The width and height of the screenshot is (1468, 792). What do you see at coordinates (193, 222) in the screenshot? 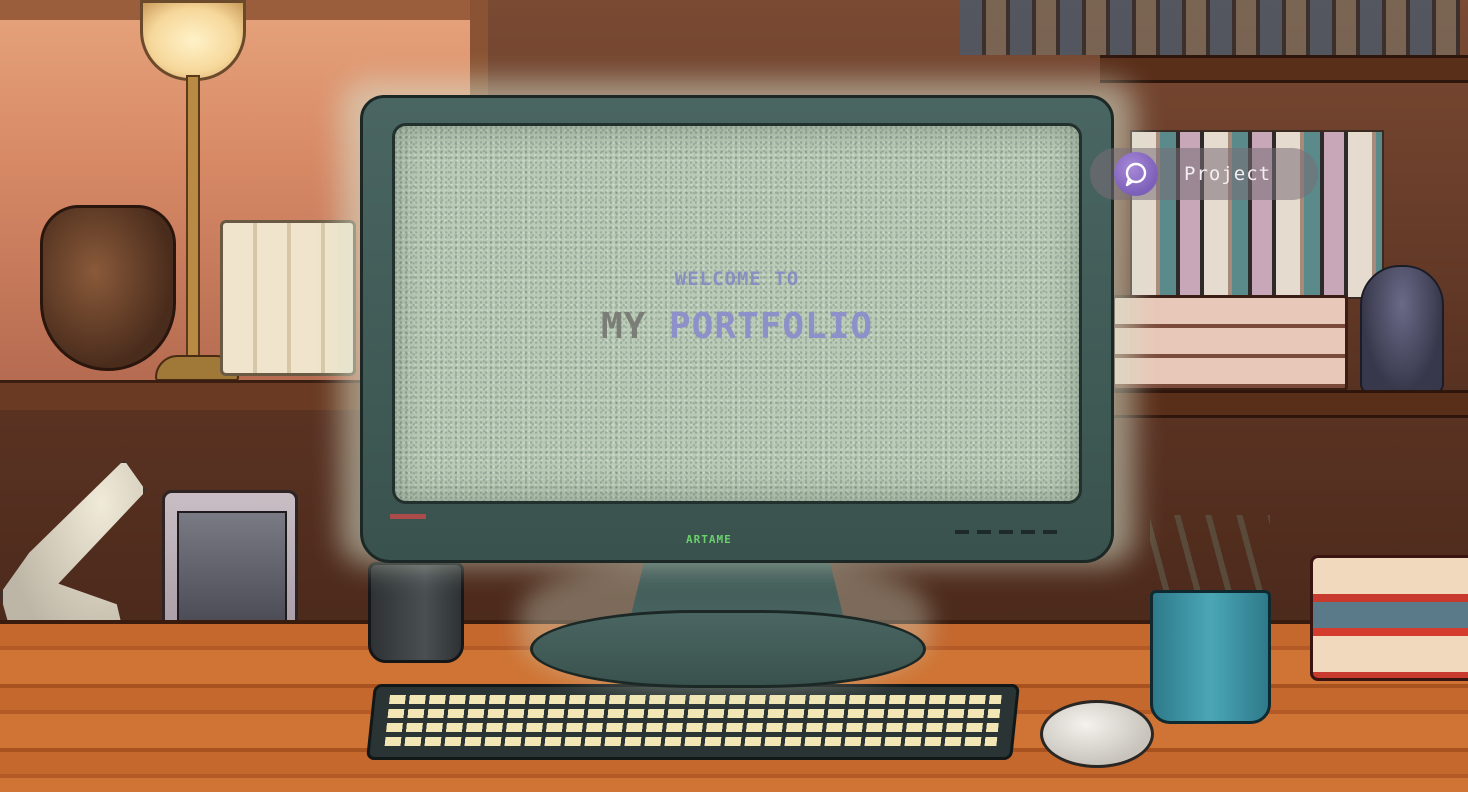
I see `lamp-pole` at bounding box center [193, 222].